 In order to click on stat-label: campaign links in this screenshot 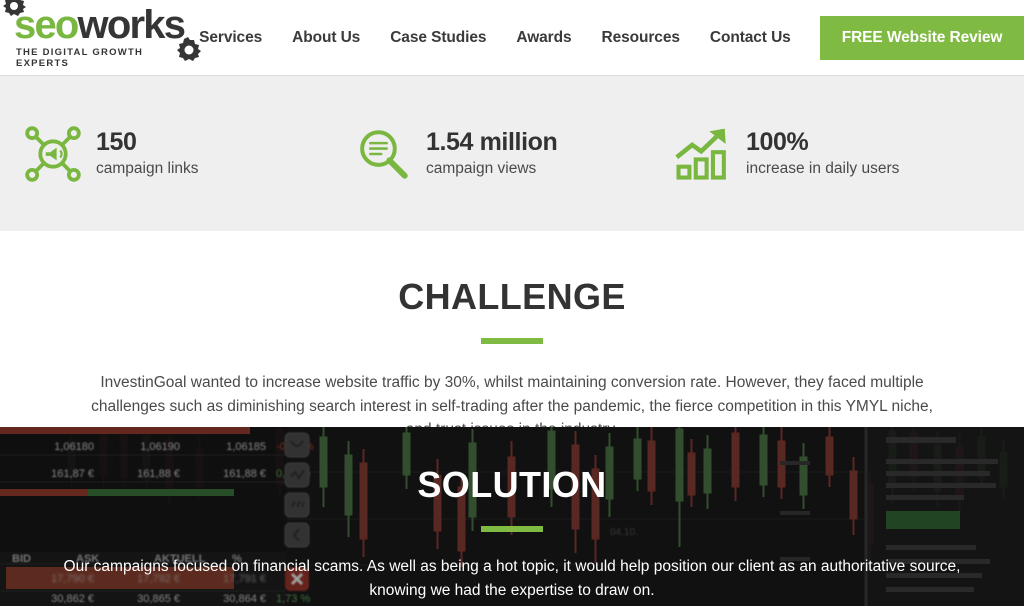, I will do `click(147, 168)`.